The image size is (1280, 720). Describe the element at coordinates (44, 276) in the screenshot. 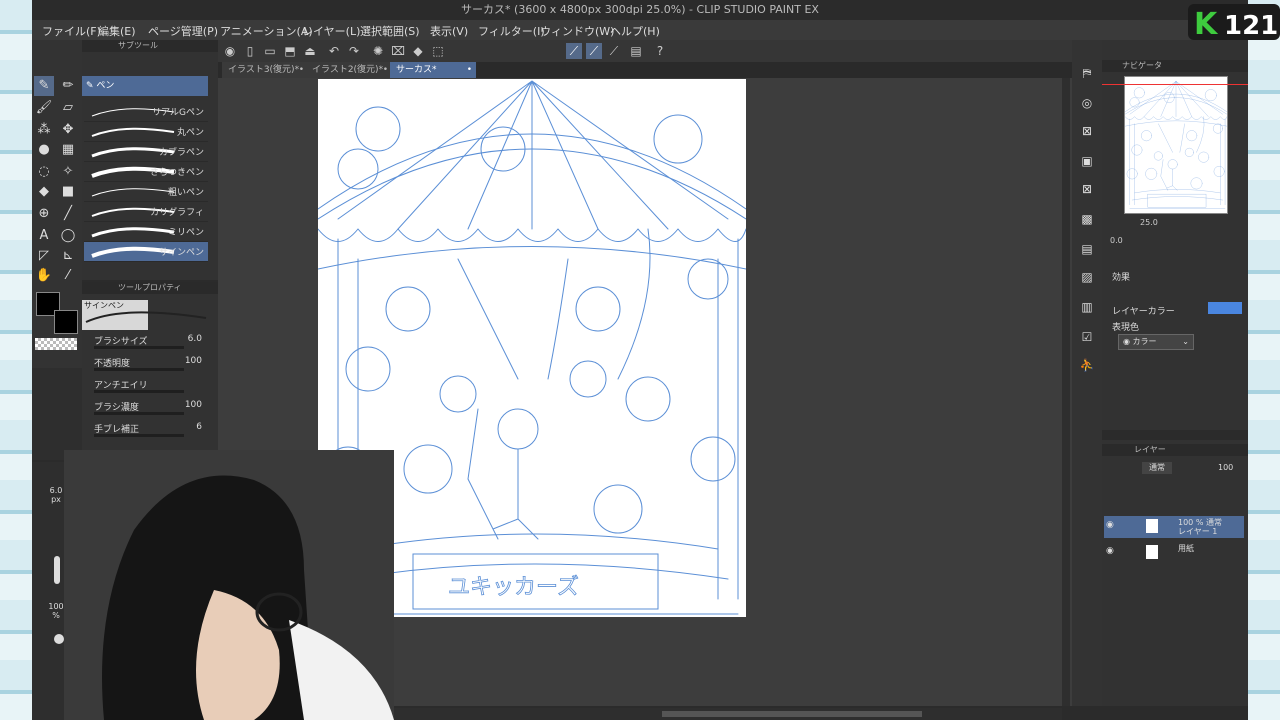

I see `hand-tool-icon: ✋` at that location.